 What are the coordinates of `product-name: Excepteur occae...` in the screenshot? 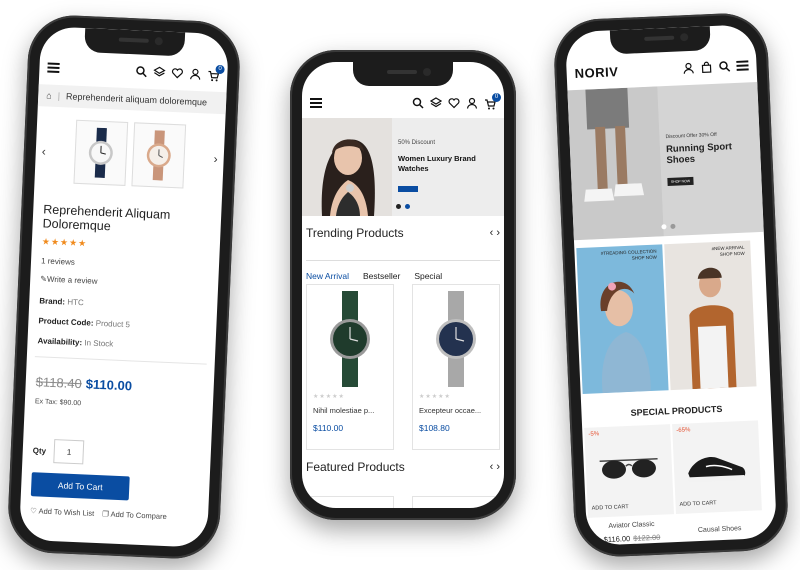 It's located at (458, 410).